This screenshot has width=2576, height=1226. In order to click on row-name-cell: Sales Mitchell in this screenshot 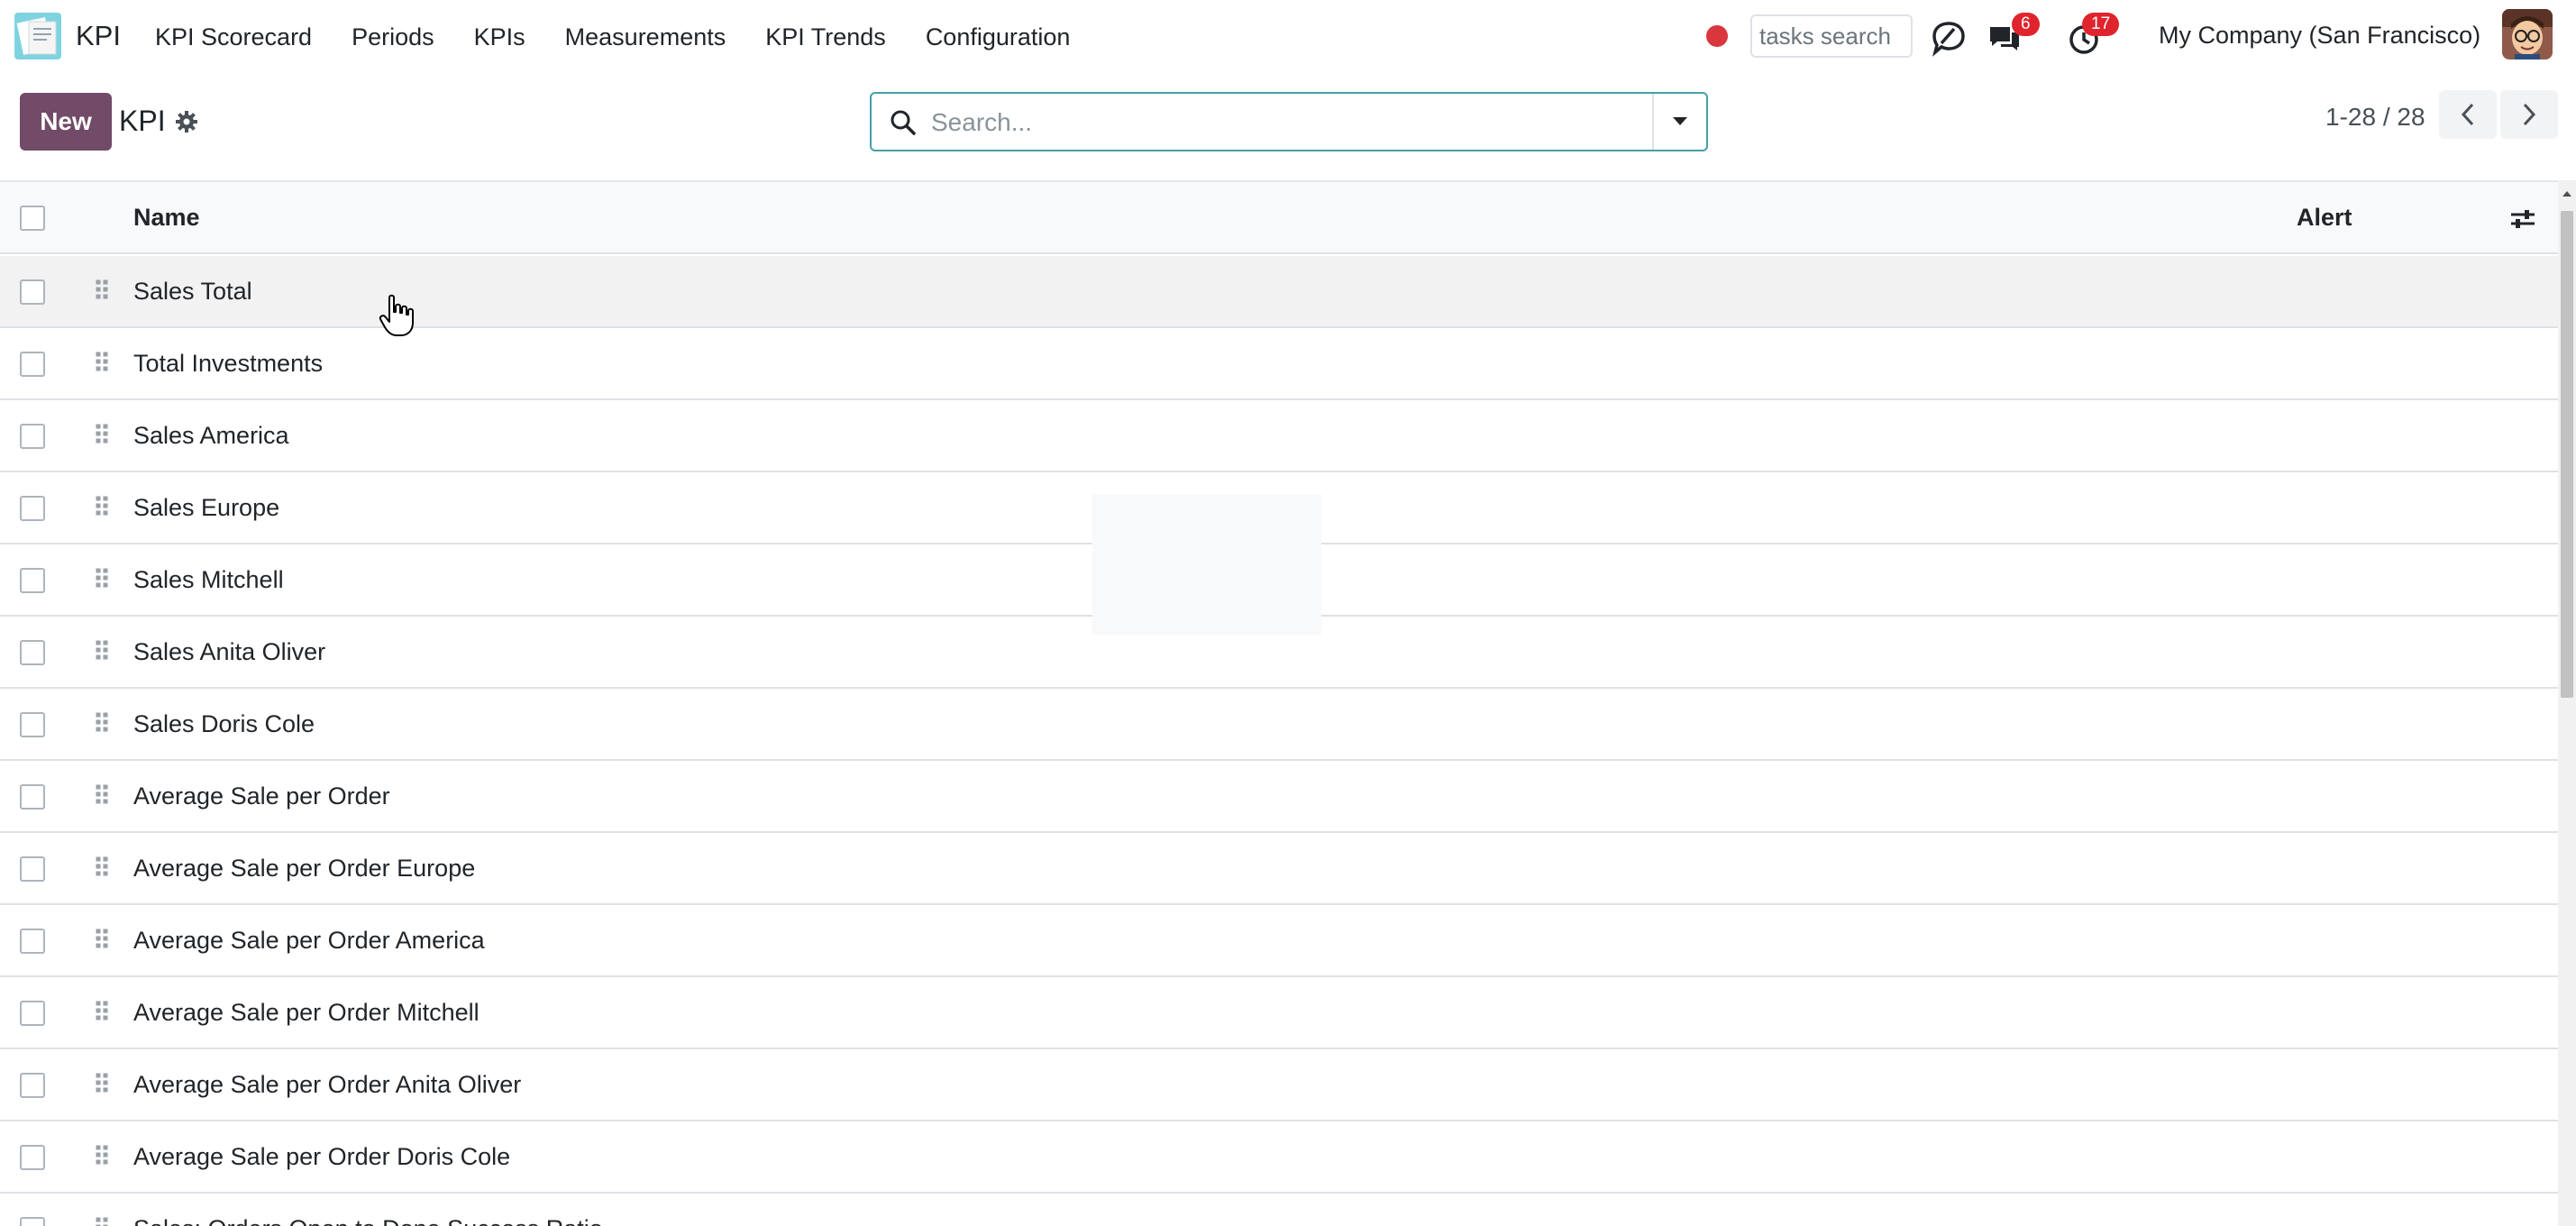, I will do `click(208, 580)`.